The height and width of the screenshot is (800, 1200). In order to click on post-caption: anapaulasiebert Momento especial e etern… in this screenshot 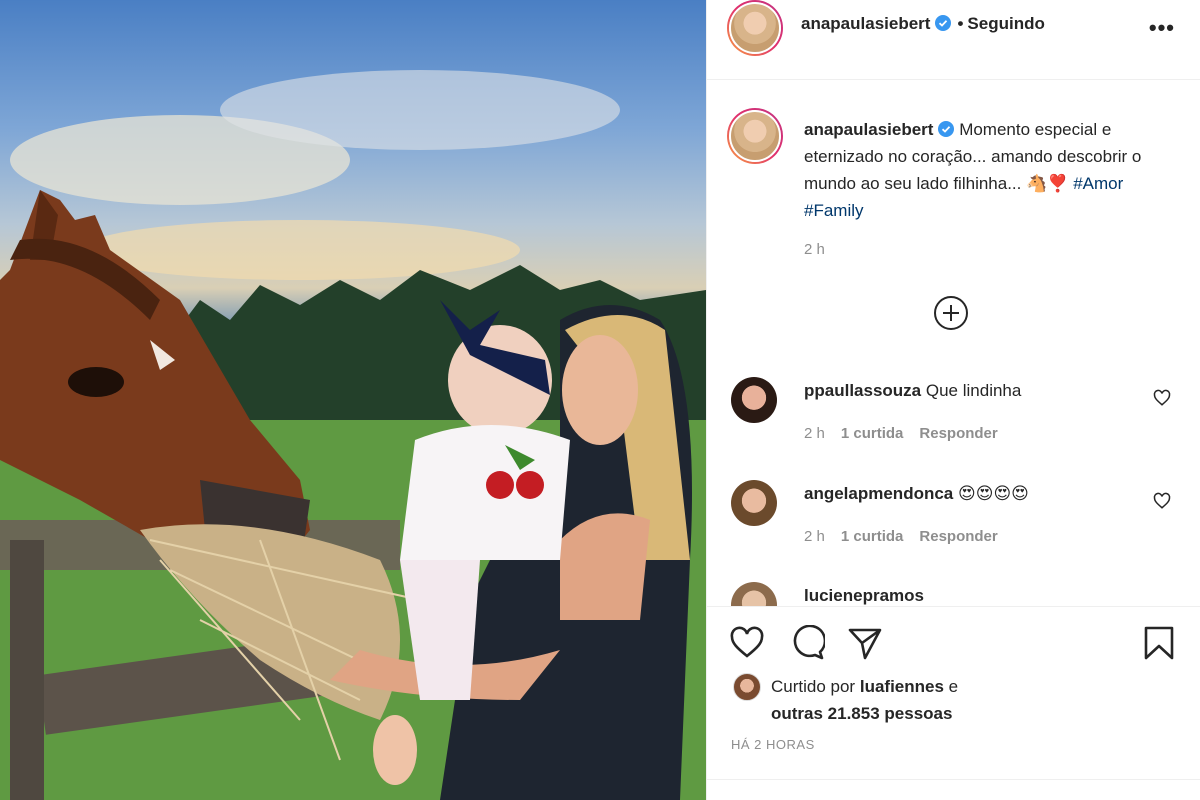, I will do `click(989, 170)`.